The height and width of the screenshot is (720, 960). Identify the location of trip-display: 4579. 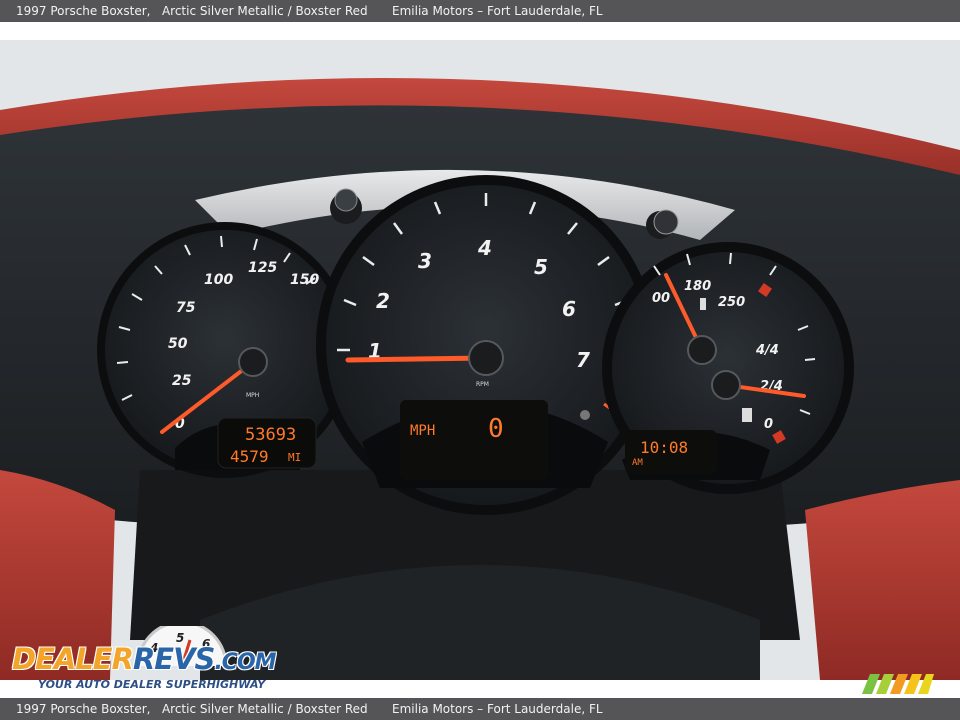
(249, 456).